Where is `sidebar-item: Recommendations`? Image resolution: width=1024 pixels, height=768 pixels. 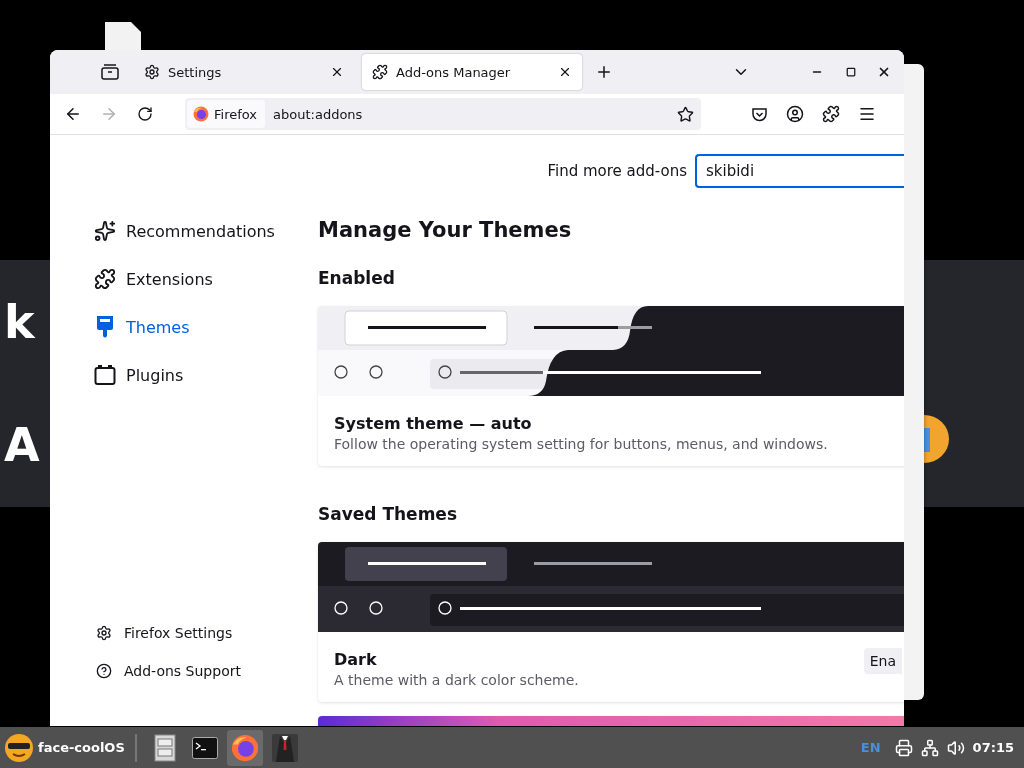 sidebar-item: Recommendations is located at coordinates (206, 231).